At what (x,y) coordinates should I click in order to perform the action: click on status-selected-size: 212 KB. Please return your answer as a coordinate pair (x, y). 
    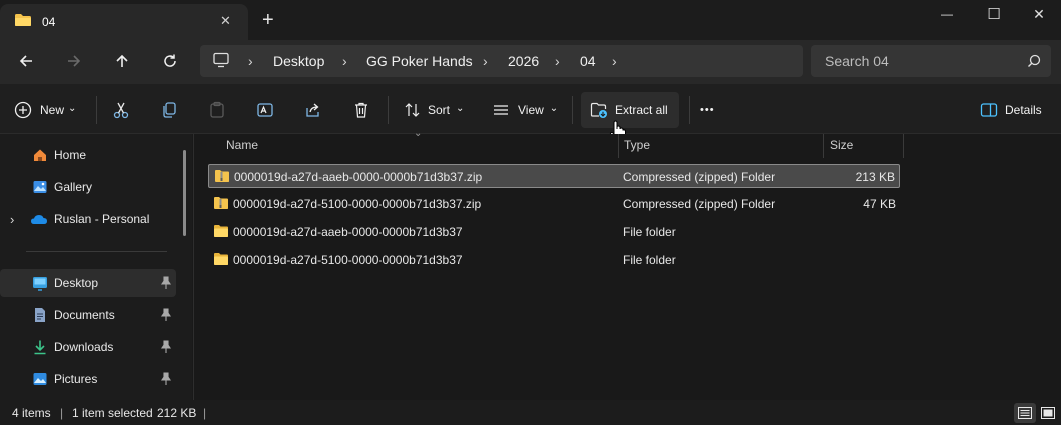
    Looking at the image, I should click on (177, 413).